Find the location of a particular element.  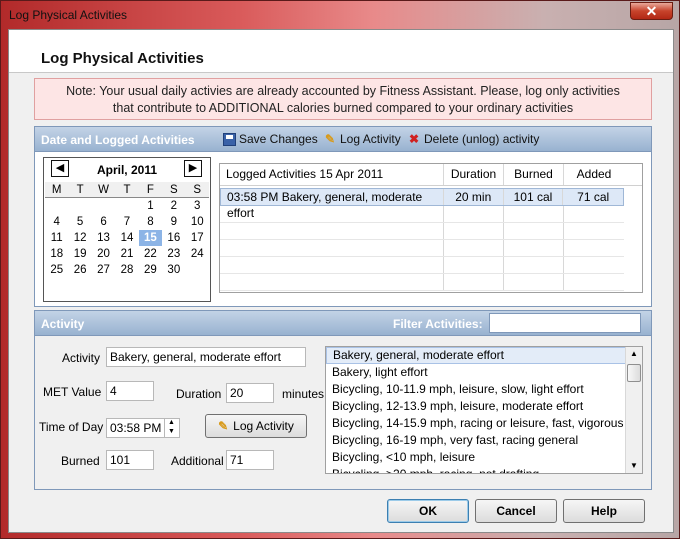

list-item: Bicycling, >20 mph, racing, not drafting is located at coordinates (476, 469).